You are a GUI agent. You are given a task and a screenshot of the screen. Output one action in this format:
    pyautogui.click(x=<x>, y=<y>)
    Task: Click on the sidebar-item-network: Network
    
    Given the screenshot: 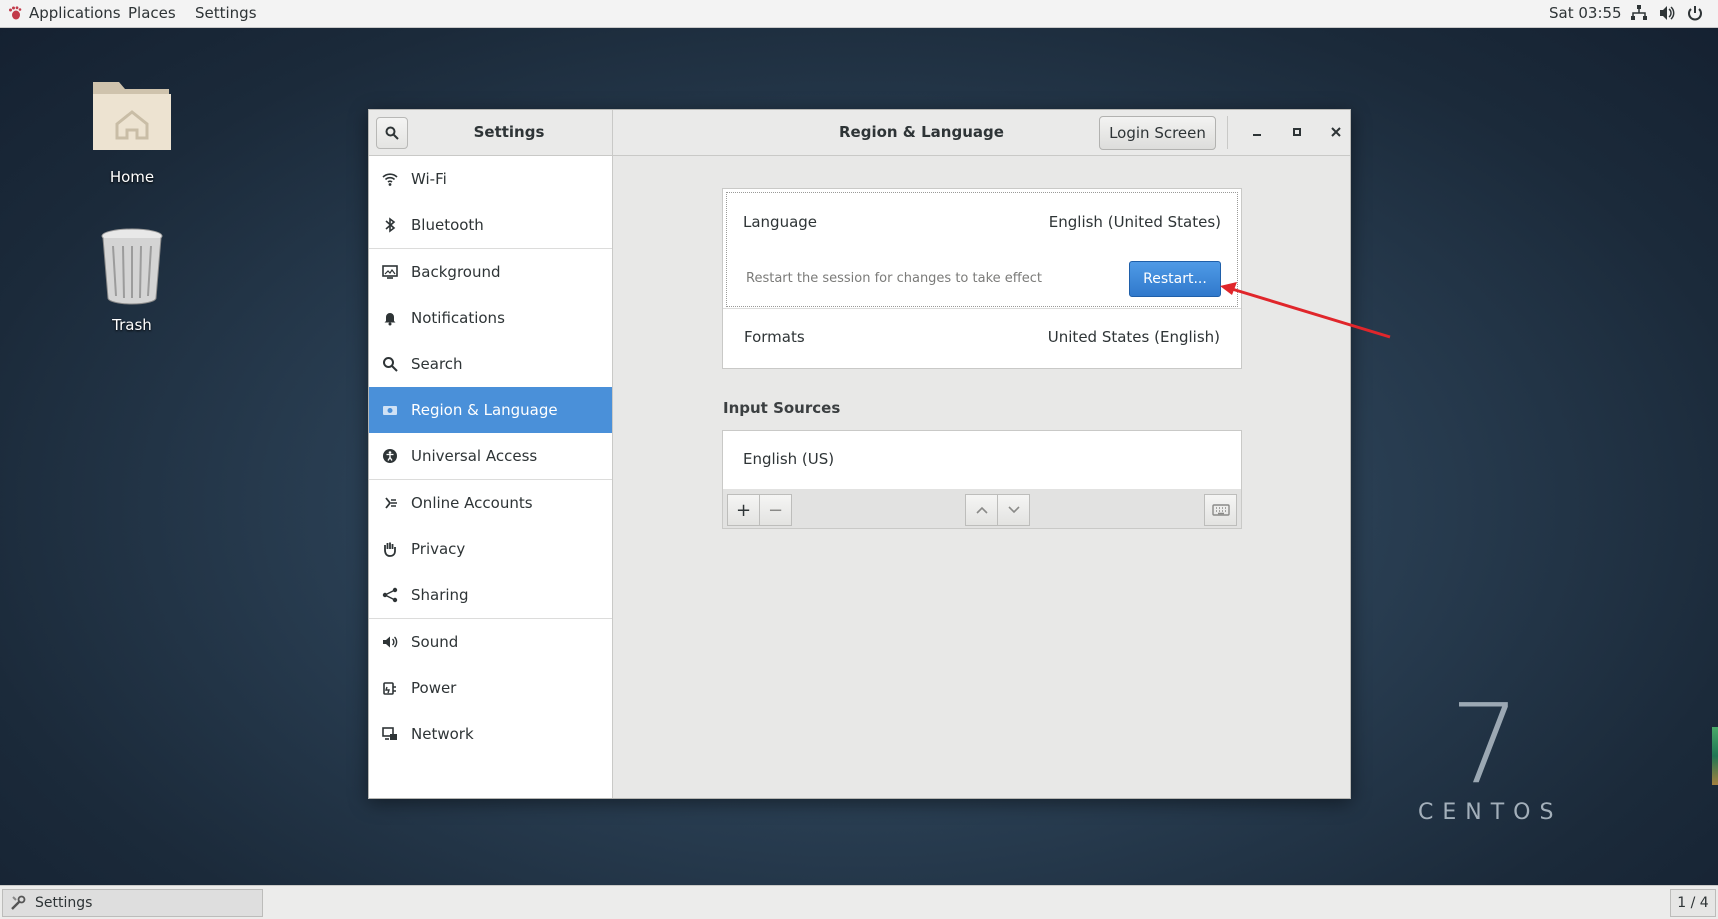 What is the action you would take?
    pyautogui.click(x=490, y=734)
    